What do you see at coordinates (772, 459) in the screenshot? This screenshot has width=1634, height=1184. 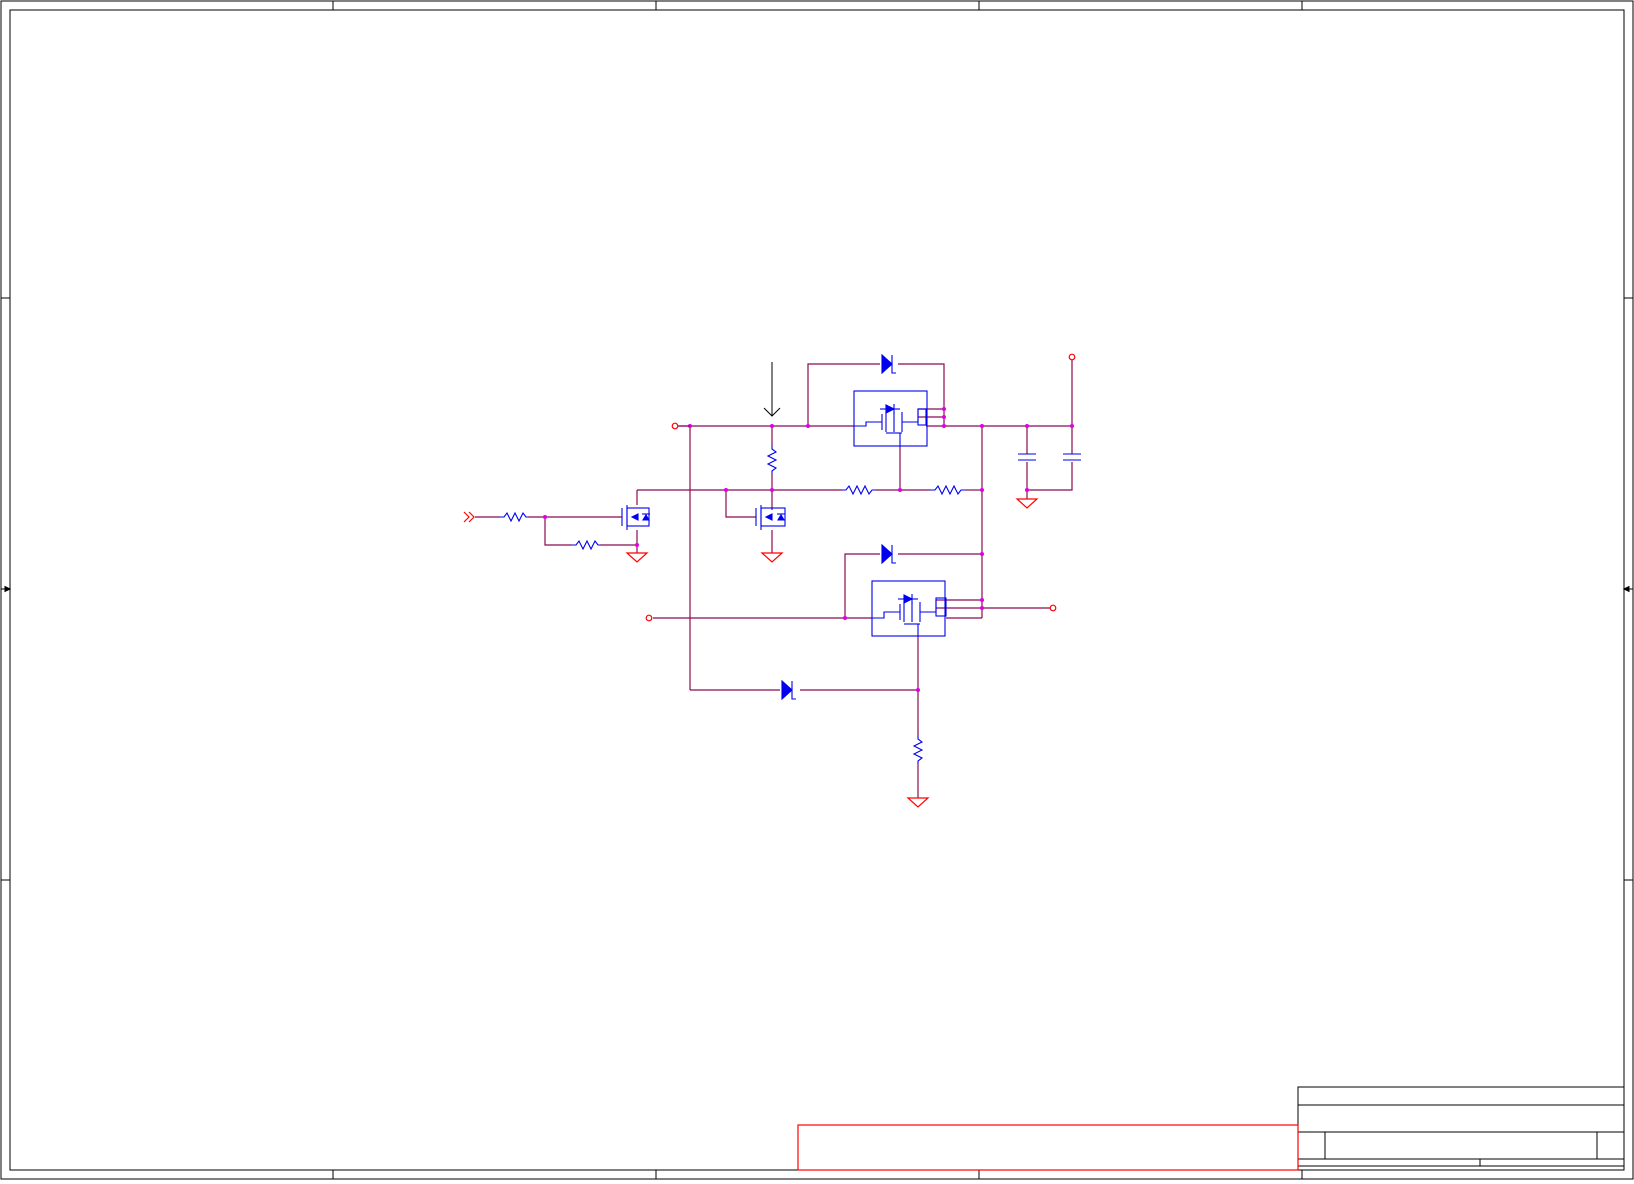 I see `r-pullup-resistor` at bounding box center [772, 459].